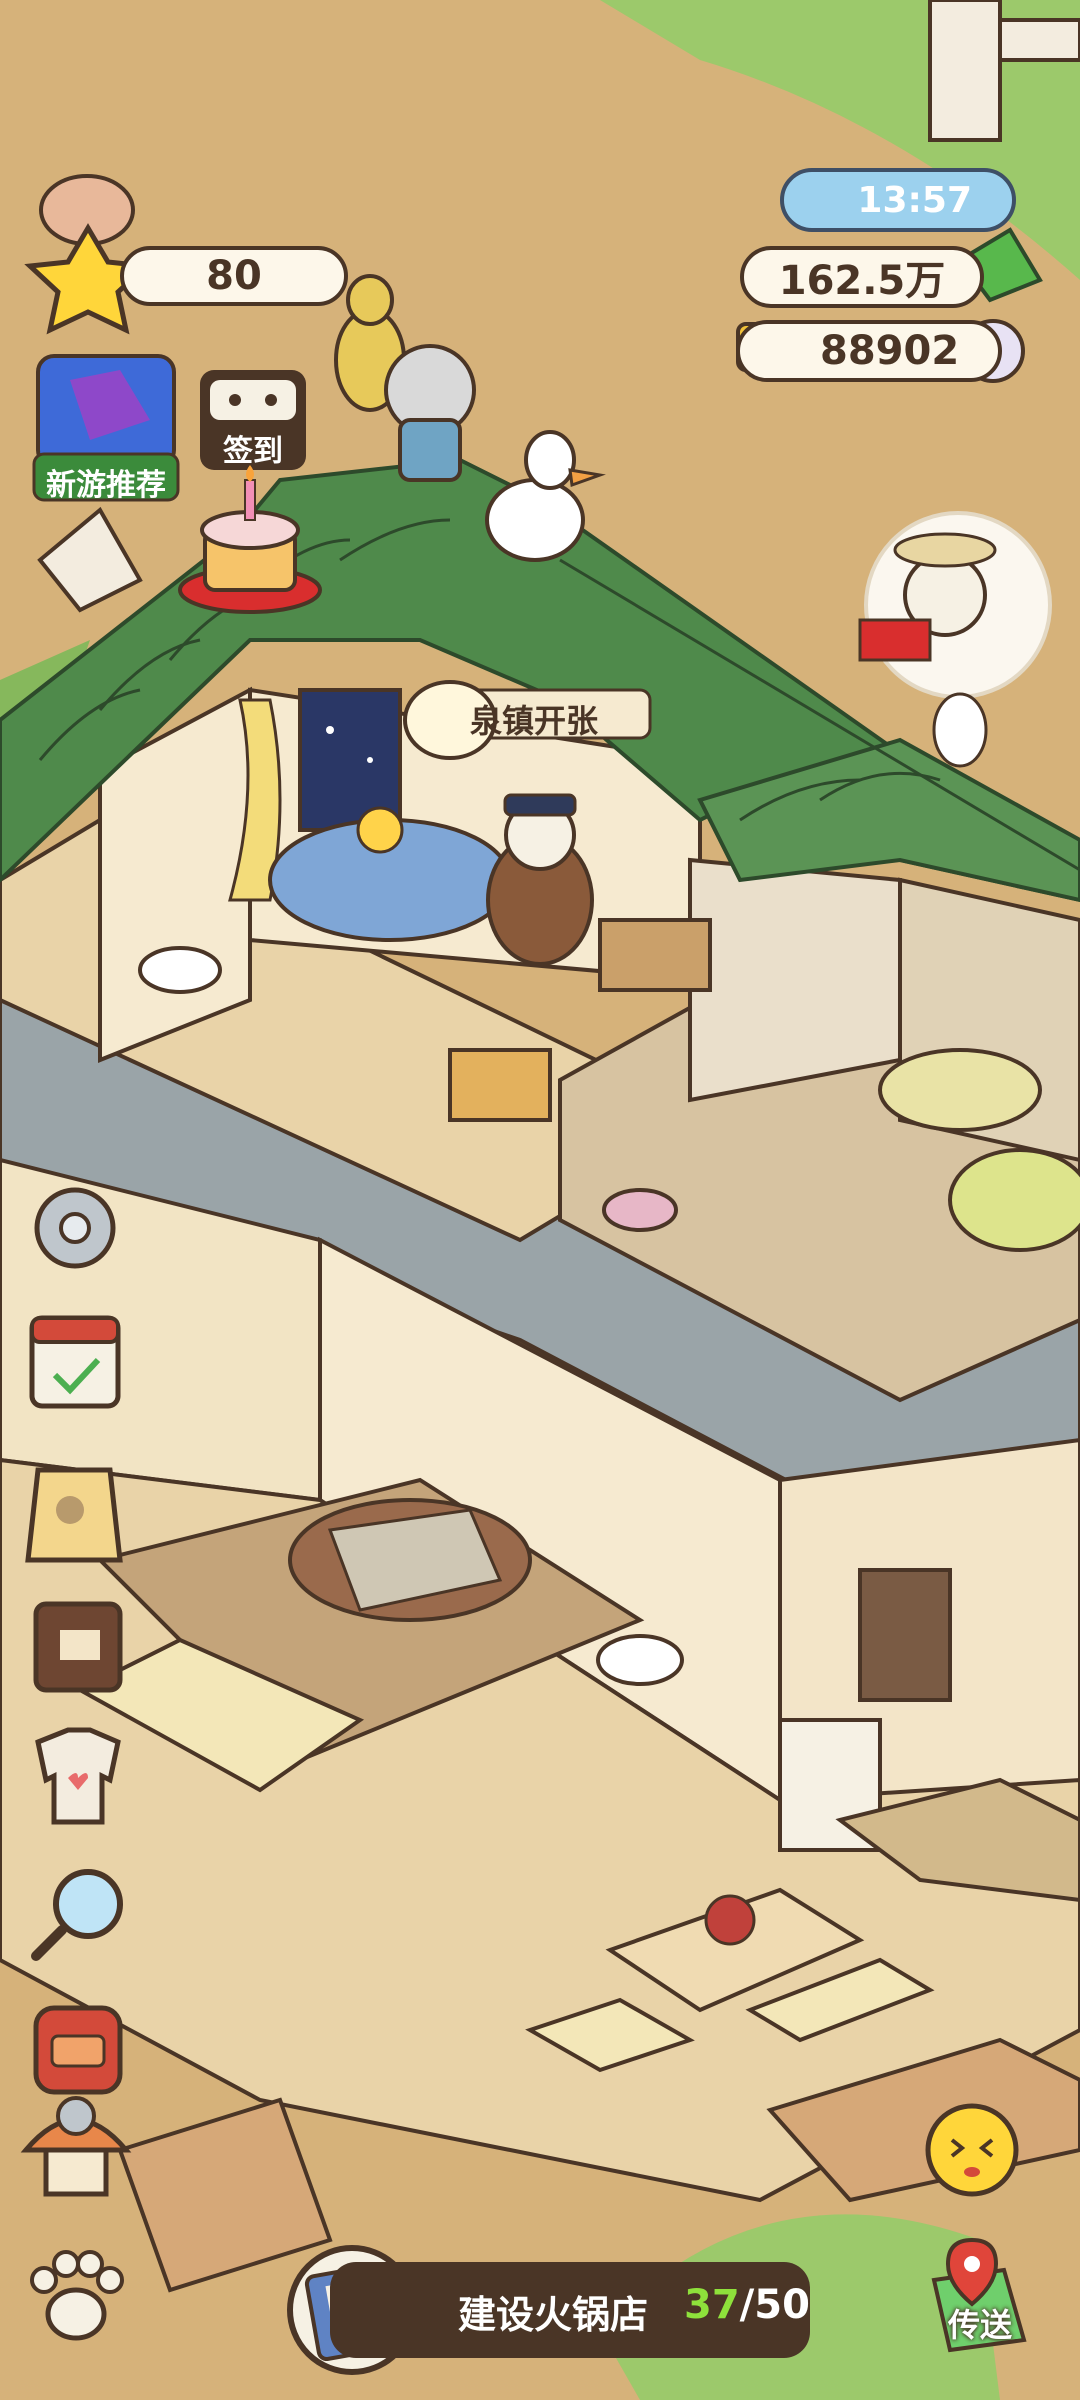 Image resolution: width=1080 pixels, height=2400 pixels. What do you see at coordinates (760, 348) in the screenshot?
I see `add-pearls-button` at bounding box center [760, 348].